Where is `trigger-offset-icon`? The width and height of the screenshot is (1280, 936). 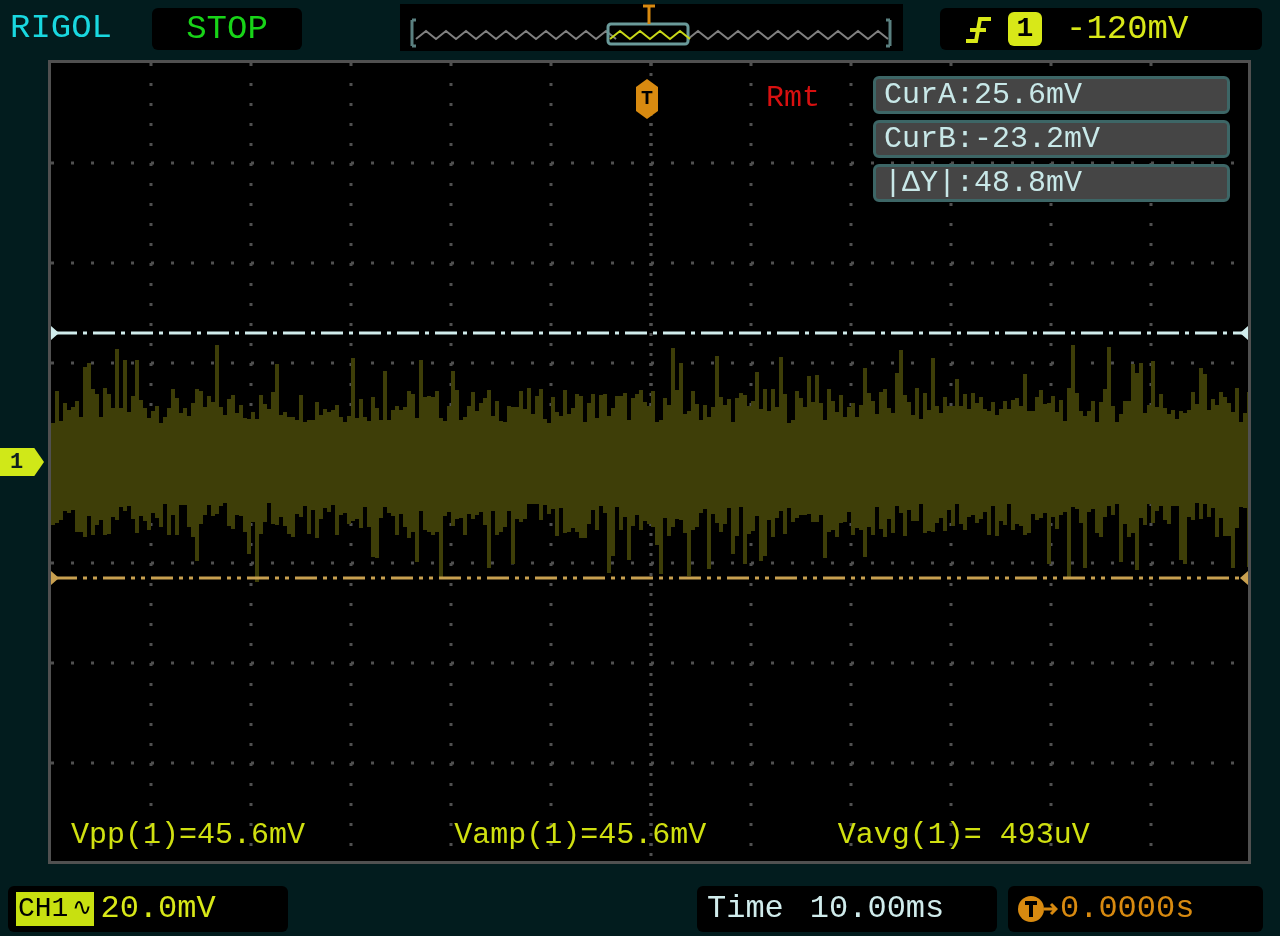
trigger-offset-icon is located at coordinates (1038, 909).